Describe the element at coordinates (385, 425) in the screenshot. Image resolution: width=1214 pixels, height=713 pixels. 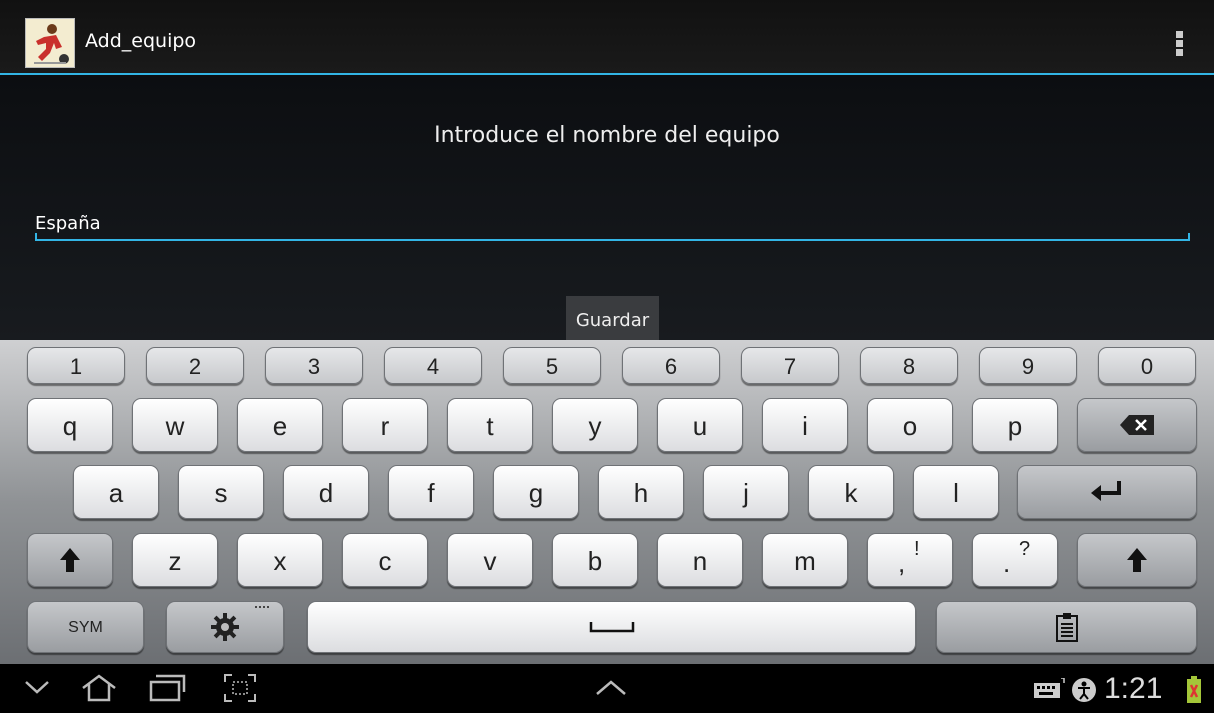
I see `key-r: r` at that location.